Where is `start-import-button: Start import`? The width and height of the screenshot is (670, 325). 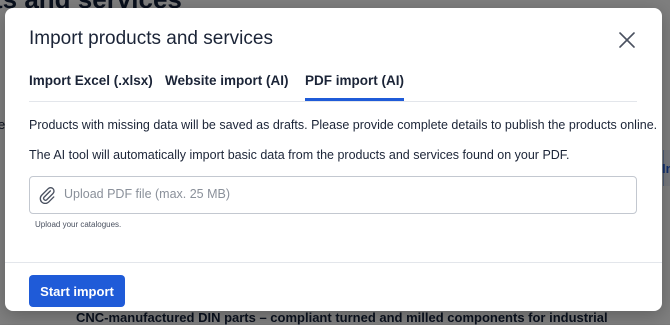 start-import-button: Start import is located at coordinates (77, 291).